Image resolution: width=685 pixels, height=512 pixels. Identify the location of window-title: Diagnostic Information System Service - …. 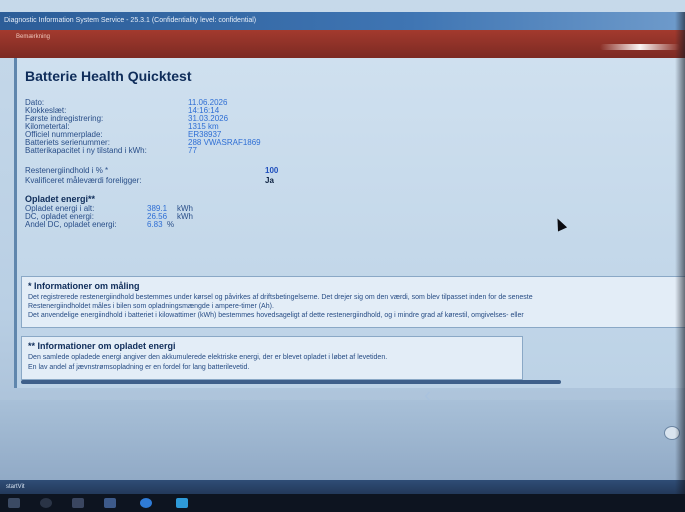
(342, 21).